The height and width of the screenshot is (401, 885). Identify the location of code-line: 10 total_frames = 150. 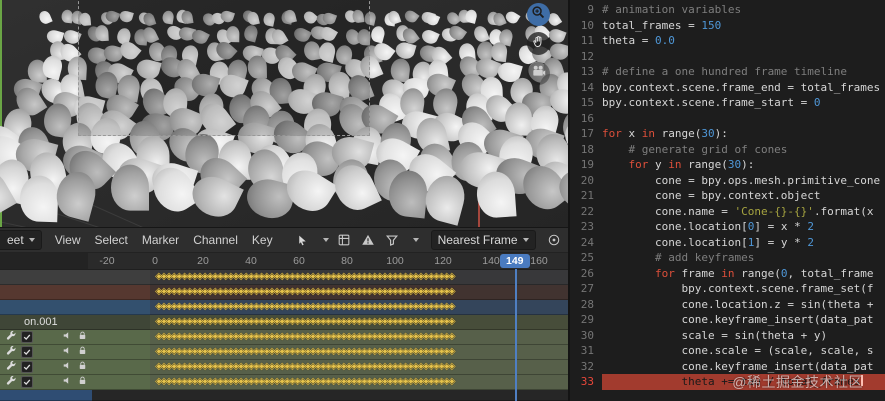
(727, 26).